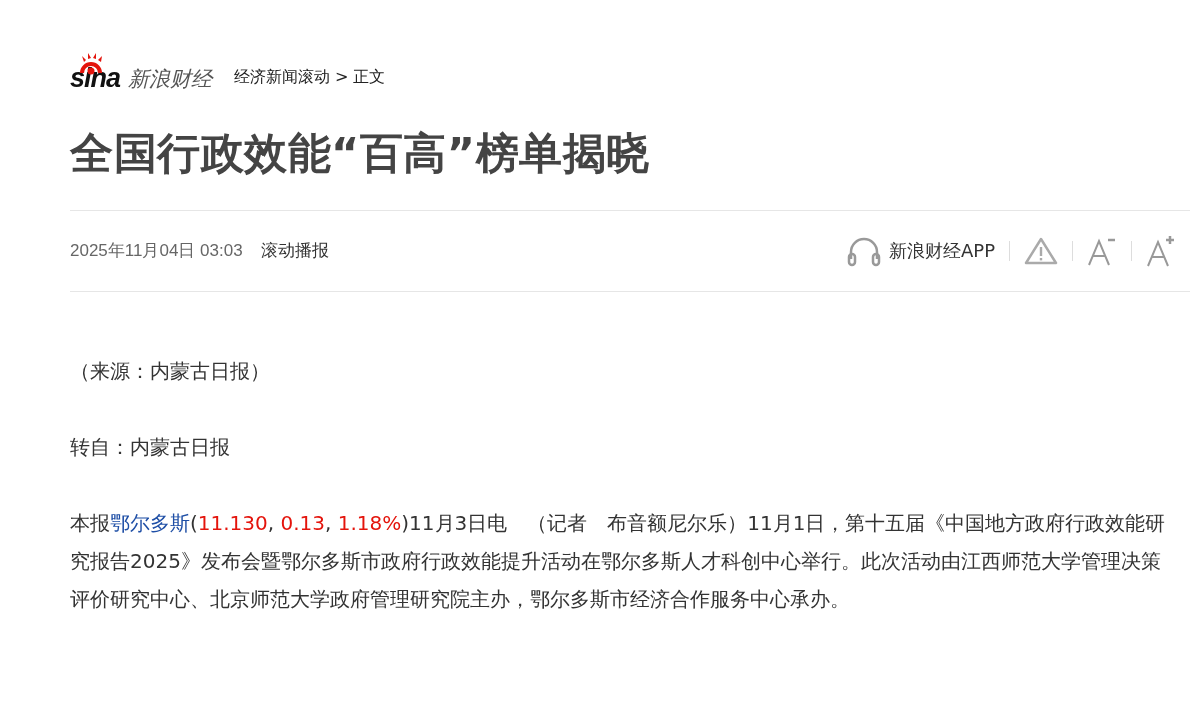 This screenshot has height=719, width=1190. I want to click on warning-icon, so click(1041, 250).